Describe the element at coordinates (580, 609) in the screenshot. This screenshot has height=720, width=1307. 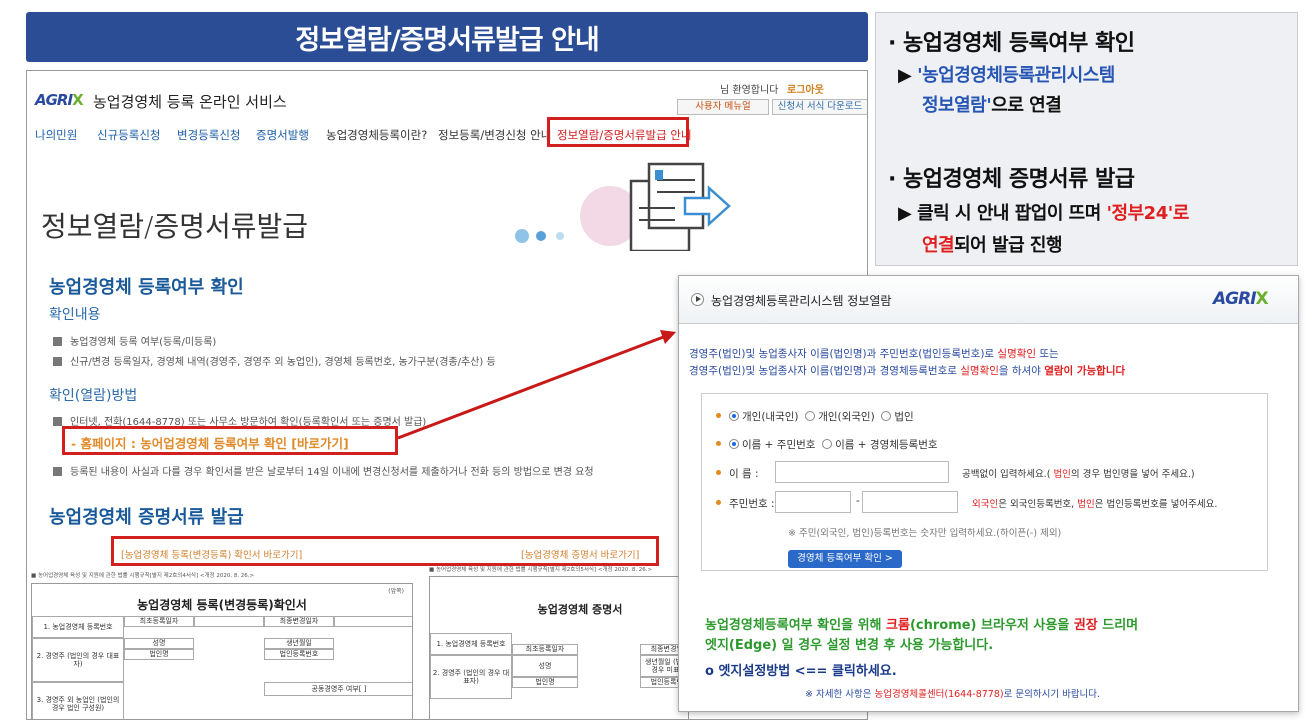
I see `doc2-title: 농업경영체 증명서` at that location.